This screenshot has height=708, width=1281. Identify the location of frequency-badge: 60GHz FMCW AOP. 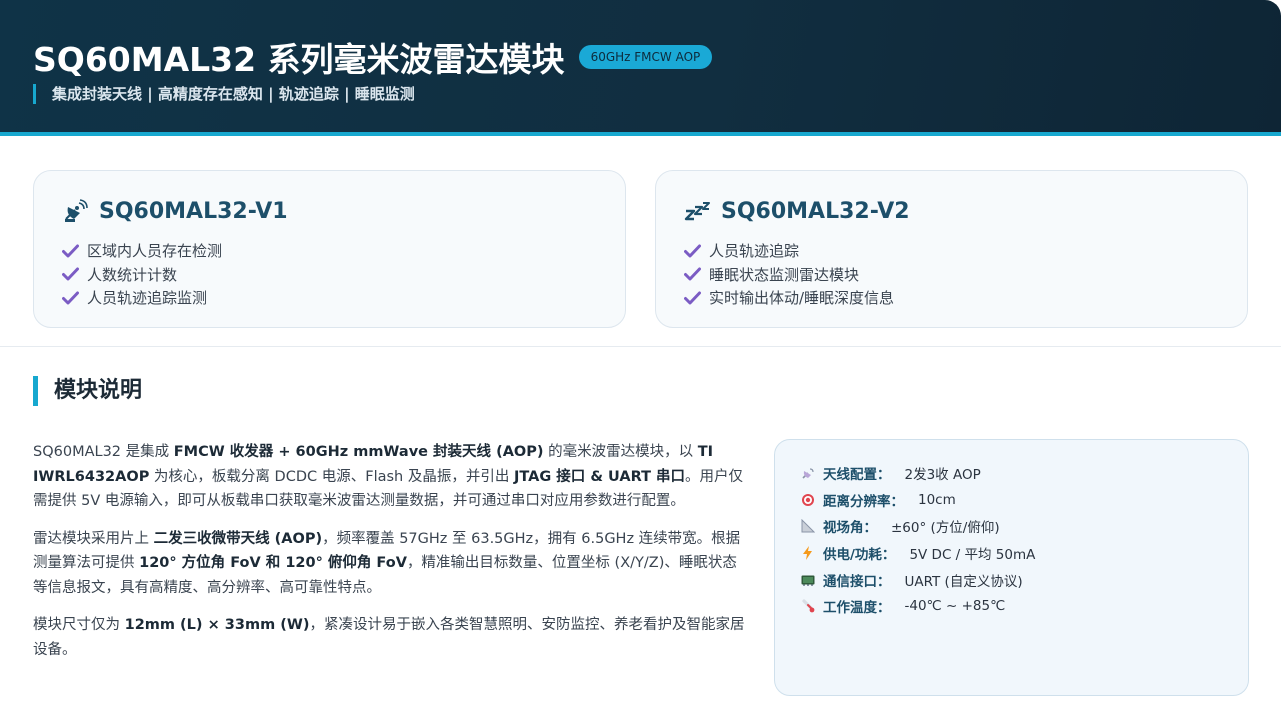
(645, 57).